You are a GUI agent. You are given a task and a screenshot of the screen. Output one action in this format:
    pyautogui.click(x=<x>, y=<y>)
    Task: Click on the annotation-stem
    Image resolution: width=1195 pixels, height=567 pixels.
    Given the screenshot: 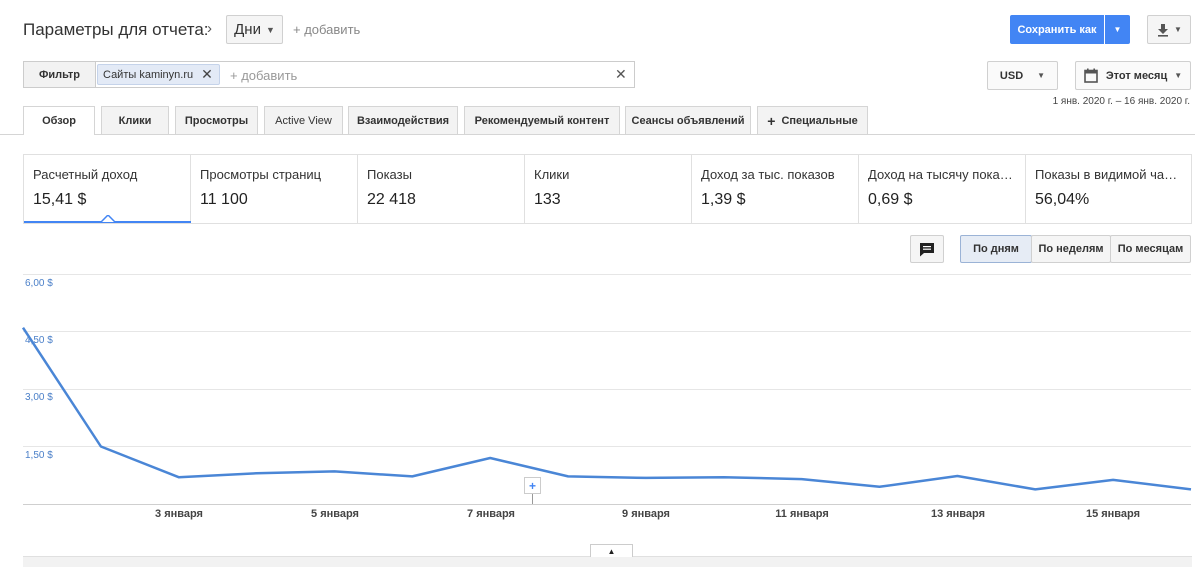 What is the action you would take?
    pyautogui.click(x=532, y=499)
    